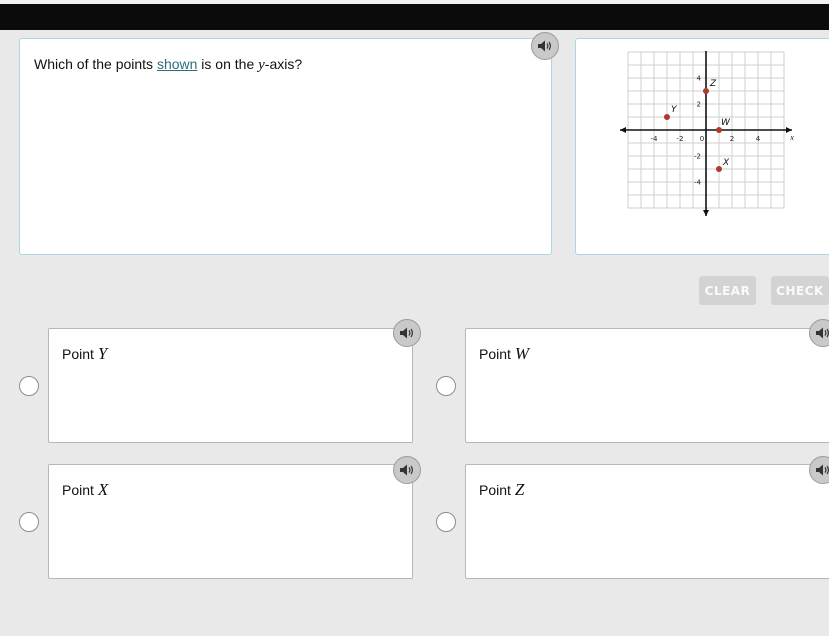 This screenshot has height=636, width=829. I want to click on x-tick-label: 0, so click(702, 139).